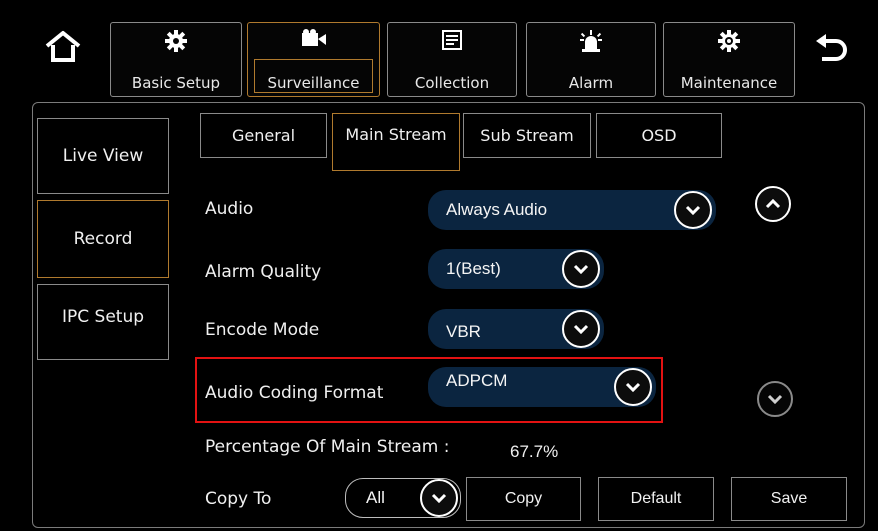  Describe the element at coordinates (375, 497) in the screenshot. I see `copy-to-value: All` at that location.